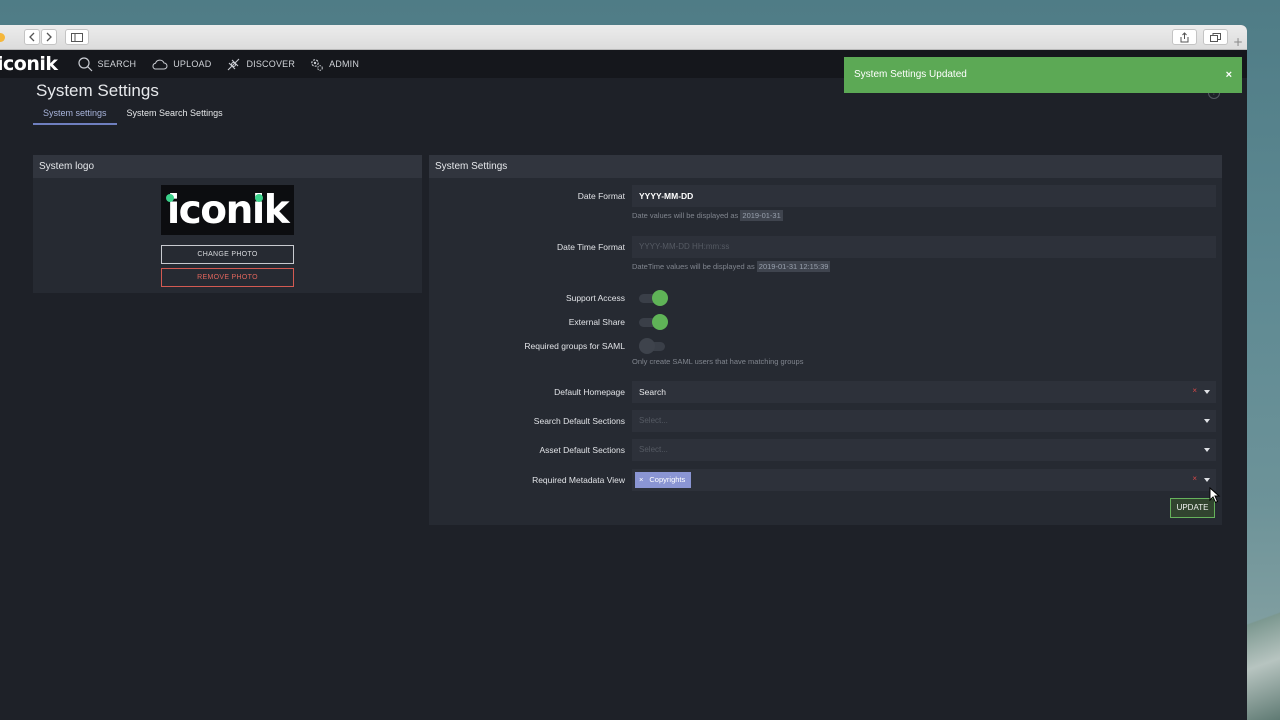 The height and width of the screenshot is (720, 1280). Describe the element at coordinates (1229, 75) in the screenshot. I see `close-icon: ×` at that location.